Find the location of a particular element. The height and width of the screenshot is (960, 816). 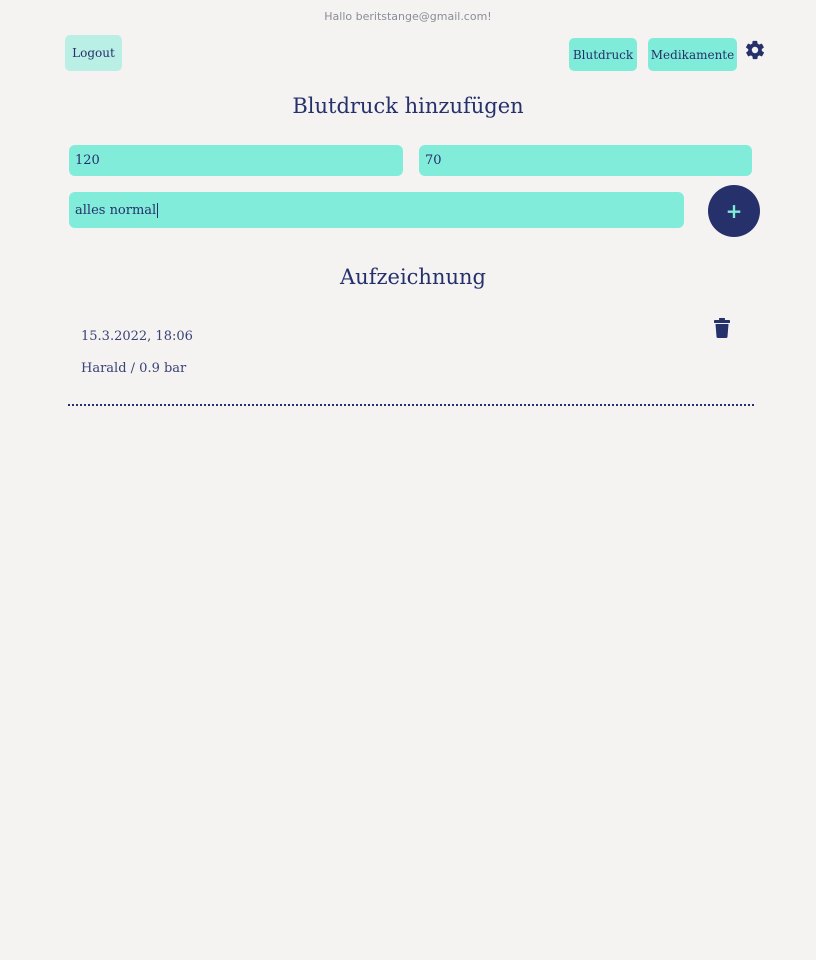

trash-icon is located at coordinates (722, 328).